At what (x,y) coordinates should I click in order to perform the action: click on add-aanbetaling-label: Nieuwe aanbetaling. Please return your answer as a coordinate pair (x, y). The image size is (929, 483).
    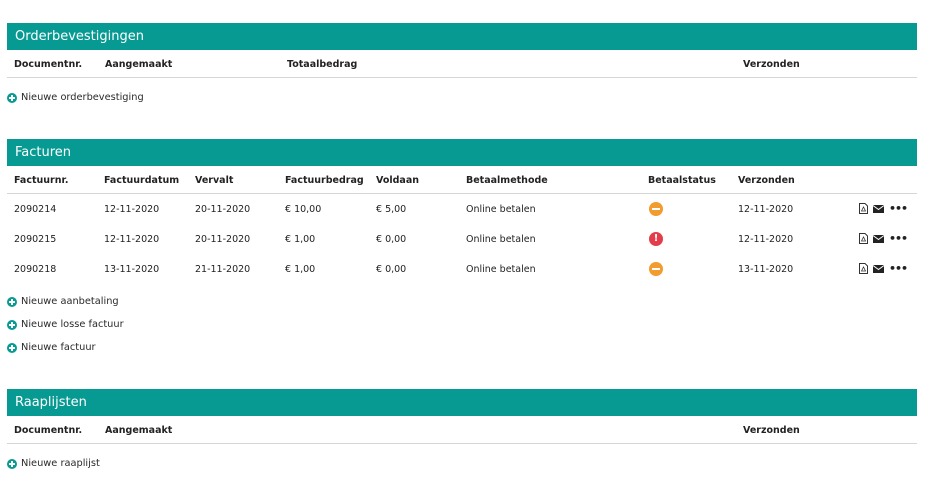
    Looking at the image, I should click on (70, 301).